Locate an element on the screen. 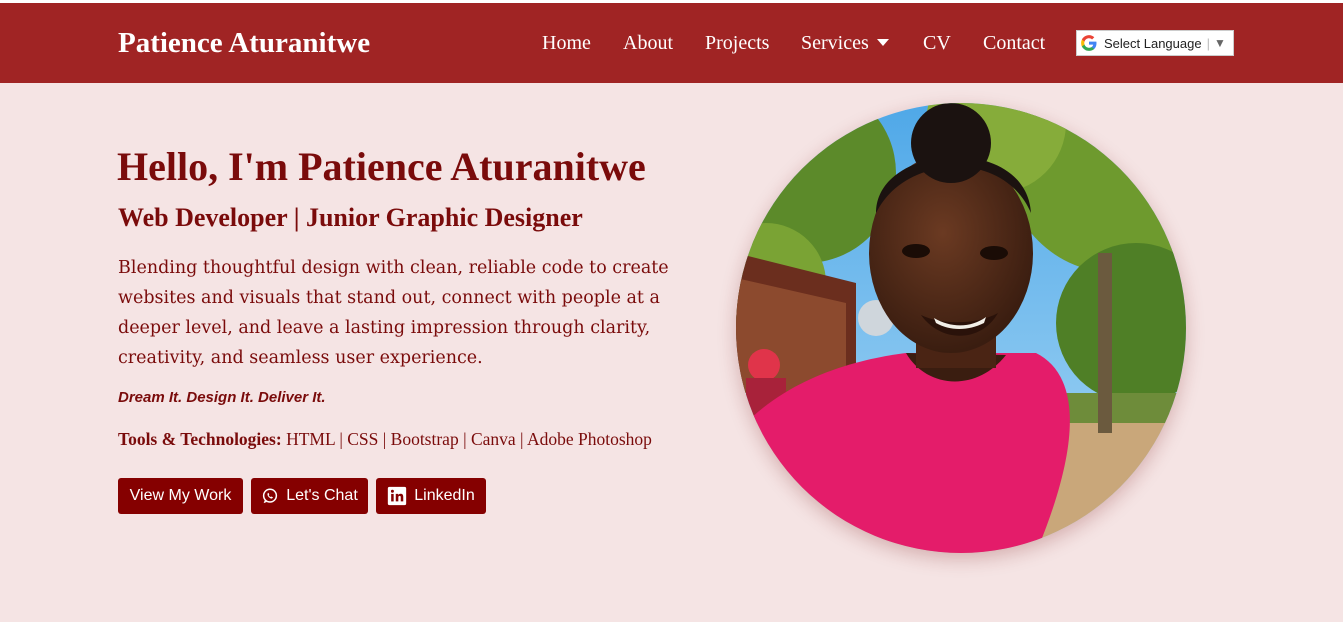 Image resolution: width=1343 pixels, height=622 pixels. hero-role: Web Developer | Junior Graphic Designer is located at coordinates (350, 217).